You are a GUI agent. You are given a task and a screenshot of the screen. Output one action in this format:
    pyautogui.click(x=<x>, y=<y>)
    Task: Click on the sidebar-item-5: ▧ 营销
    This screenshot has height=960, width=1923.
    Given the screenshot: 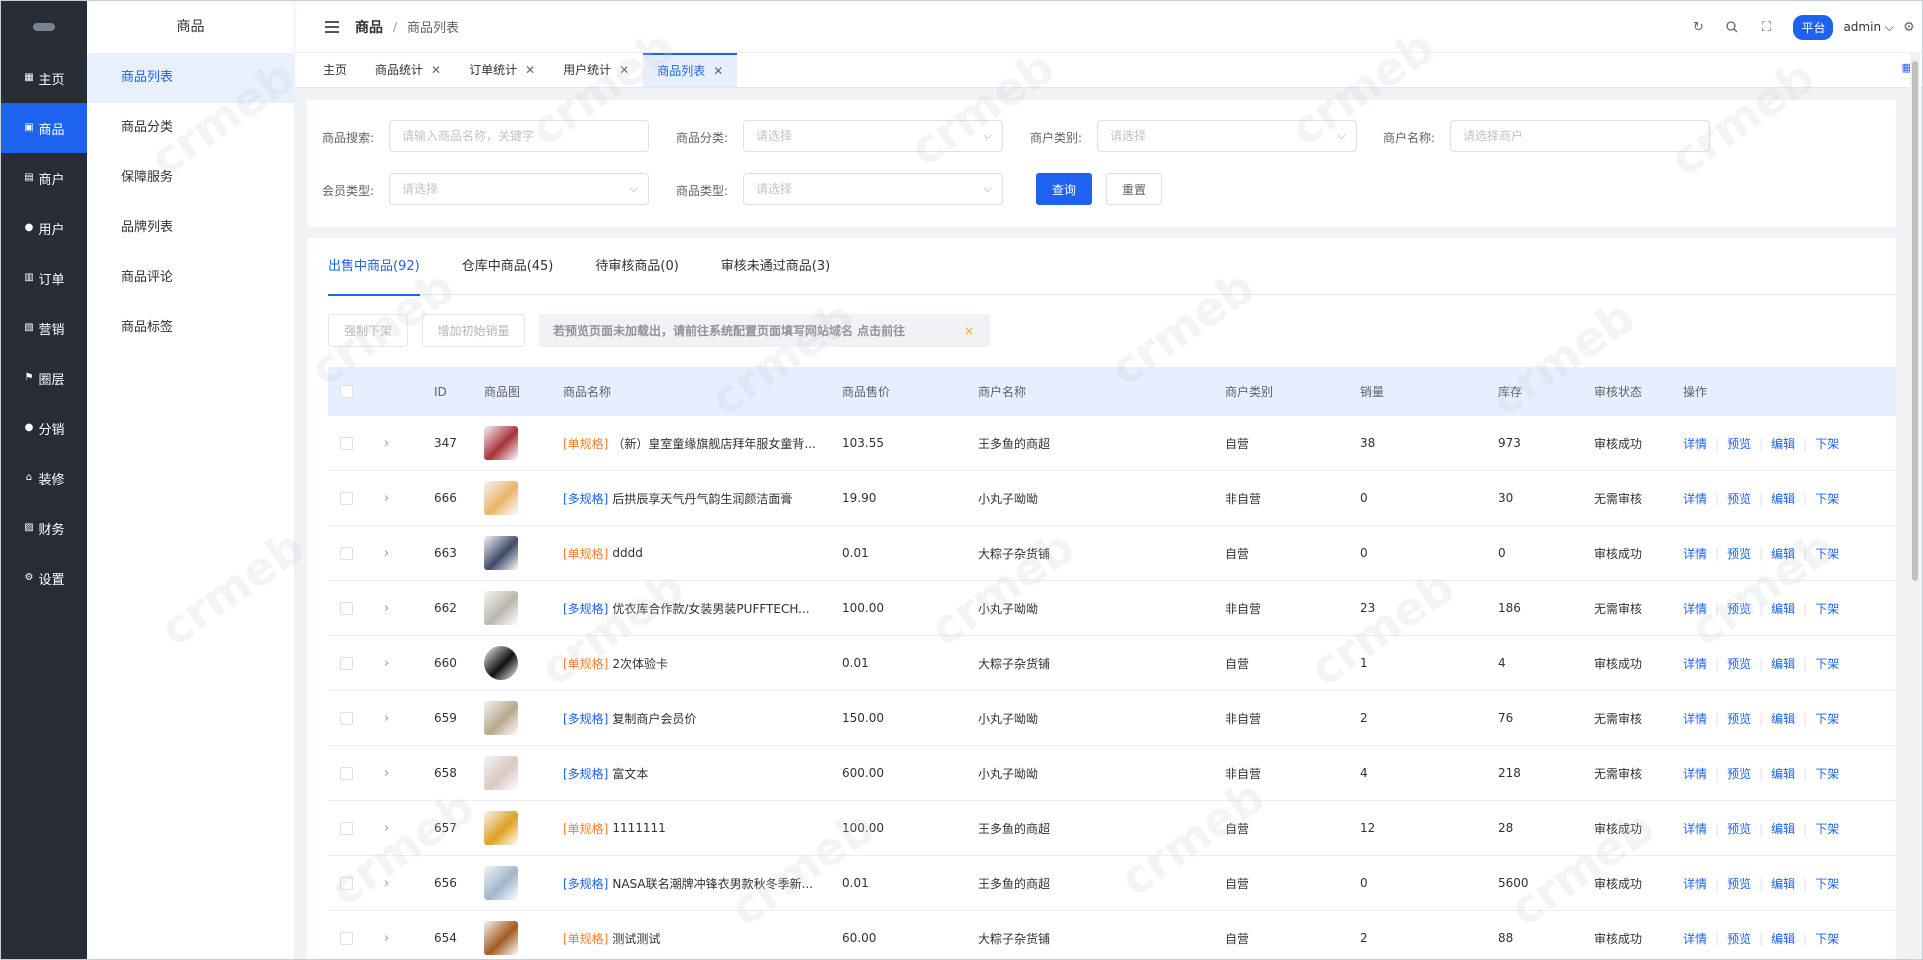 What is the action you would take?
    pyautogui.click(x=44, y=328)
    